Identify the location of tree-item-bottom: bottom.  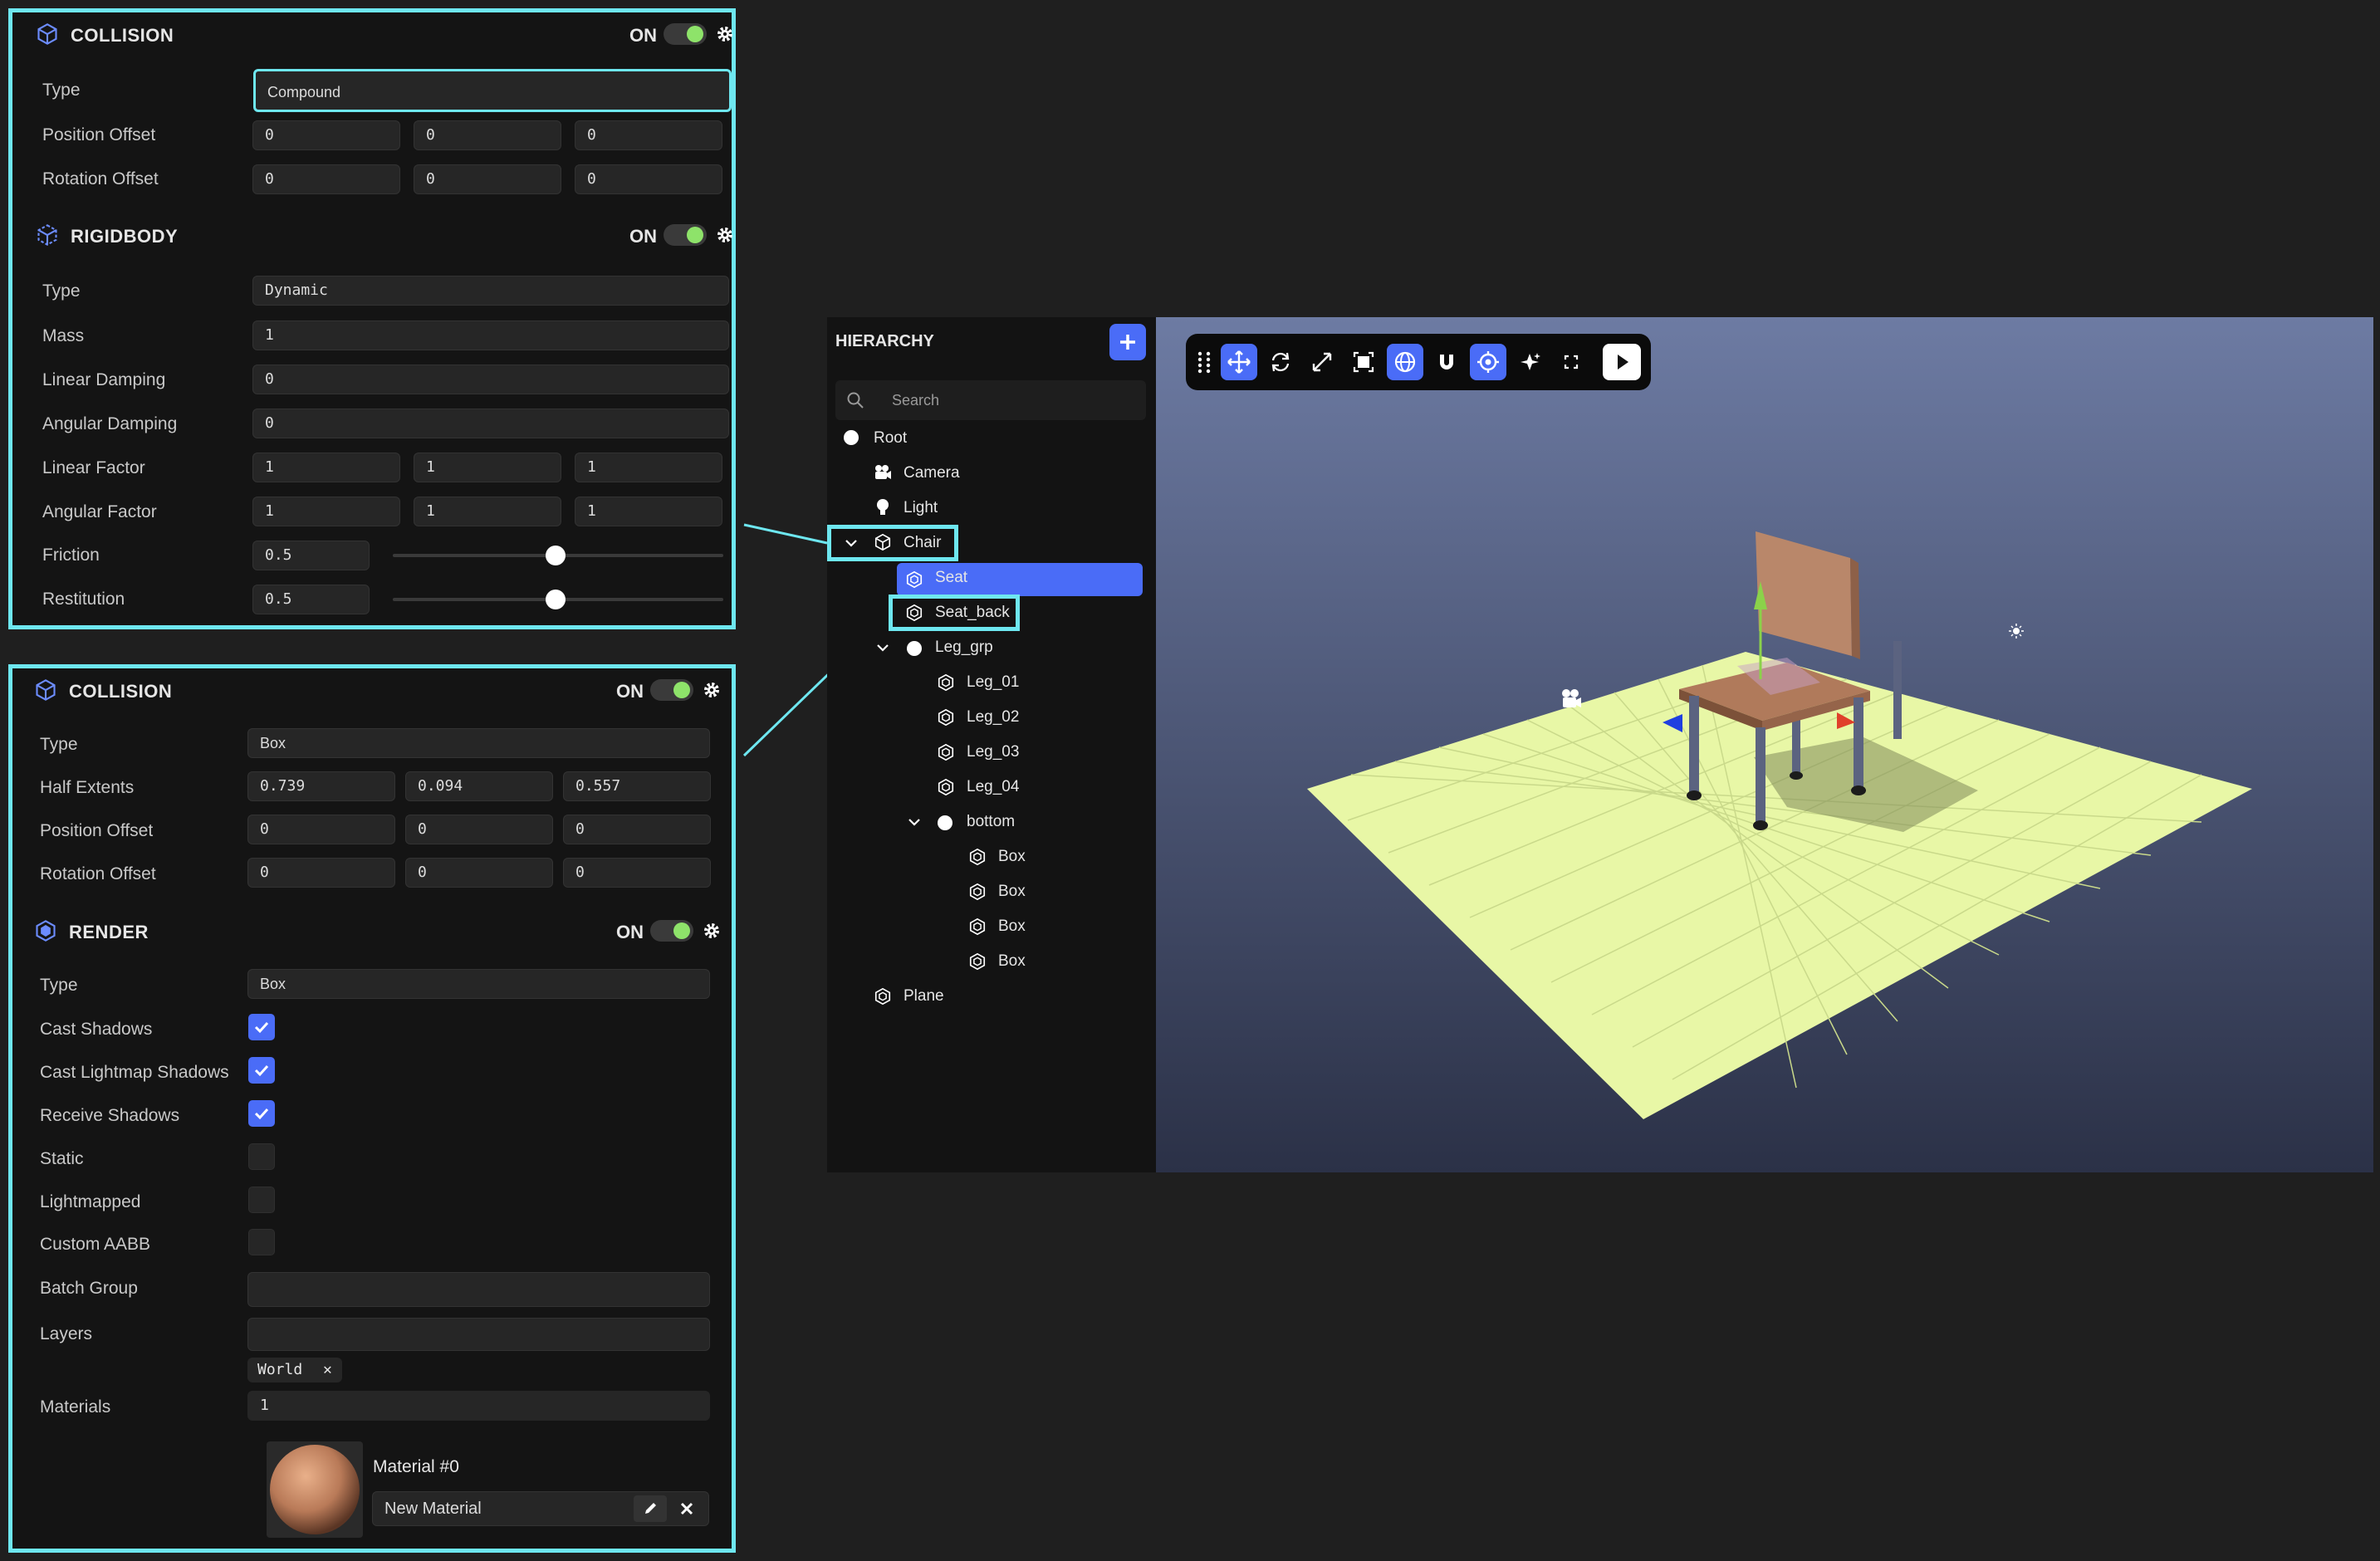
(991, 822).